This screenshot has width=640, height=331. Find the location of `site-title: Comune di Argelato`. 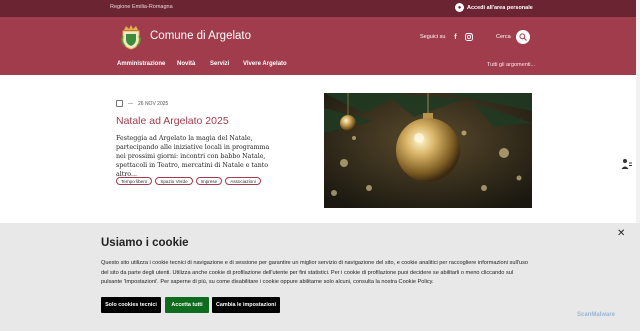

site-title: Comune di Argelato is located at coordinates (200, 36).